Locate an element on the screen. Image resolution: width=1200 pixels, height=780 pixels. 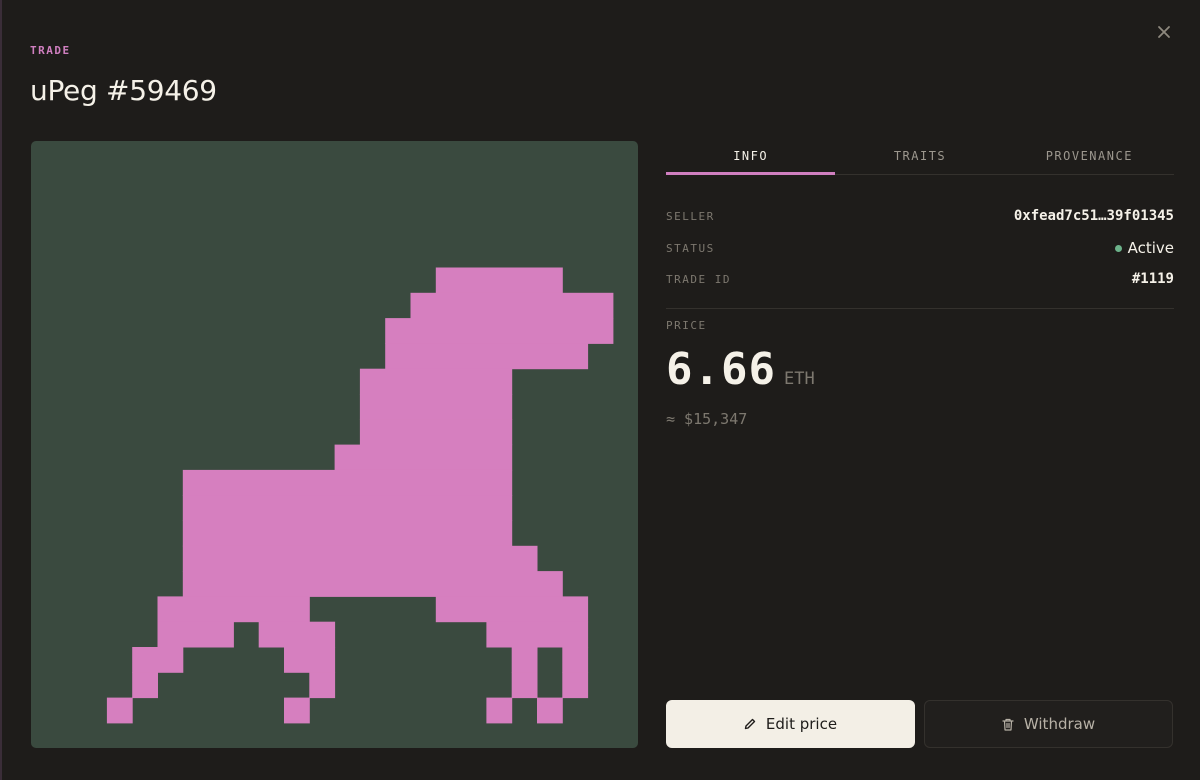
modal-eyebrow: TRADE is located at coordinates (50, 50).